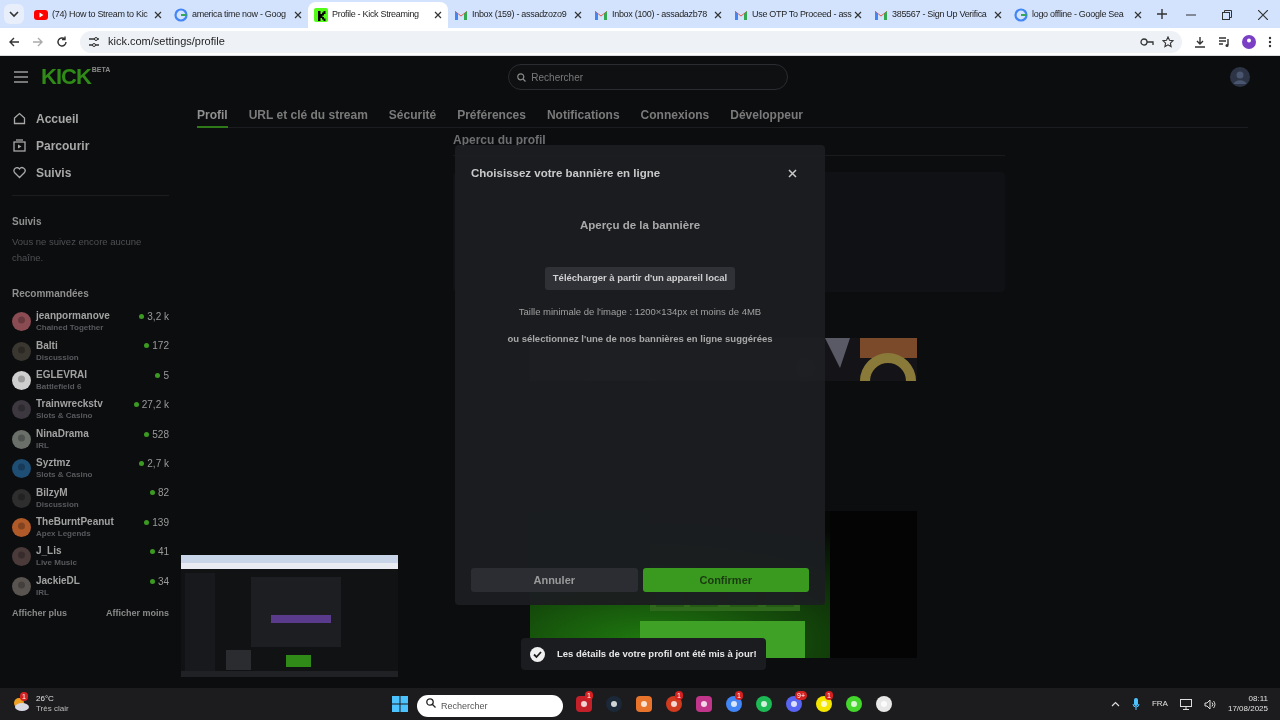 The width and height of the screenshot is (1280, 720). Describe the element at coordinates (63, 433) in the screenshot. I see `channel-name: NinaDrama` at that location.